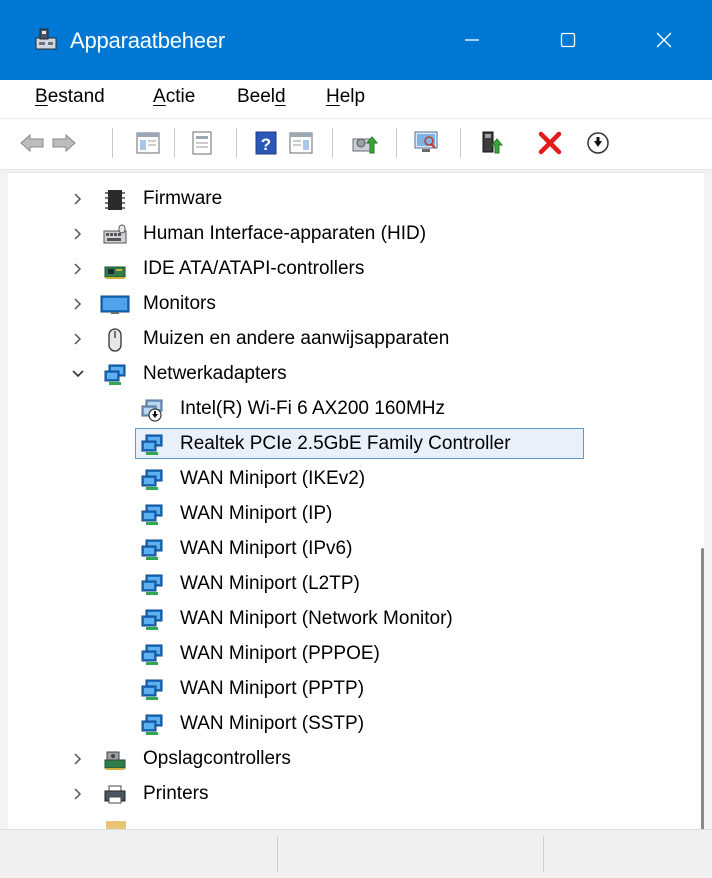 The image size is (712, 878). What do you see at coordinates (598, 143) in the screenshot?
I see `disable-device-icon` at bounding box center [598, 143].